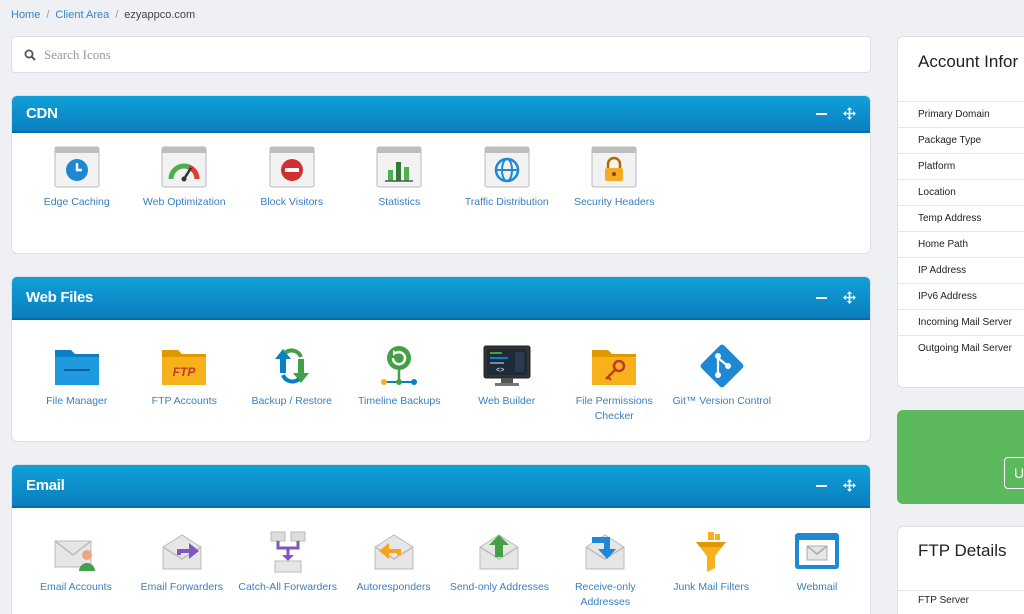 Image resolution: width=1024 pixels, height=614 pixels. I want to click on icon-label: Web Builder, so click(507, 401).